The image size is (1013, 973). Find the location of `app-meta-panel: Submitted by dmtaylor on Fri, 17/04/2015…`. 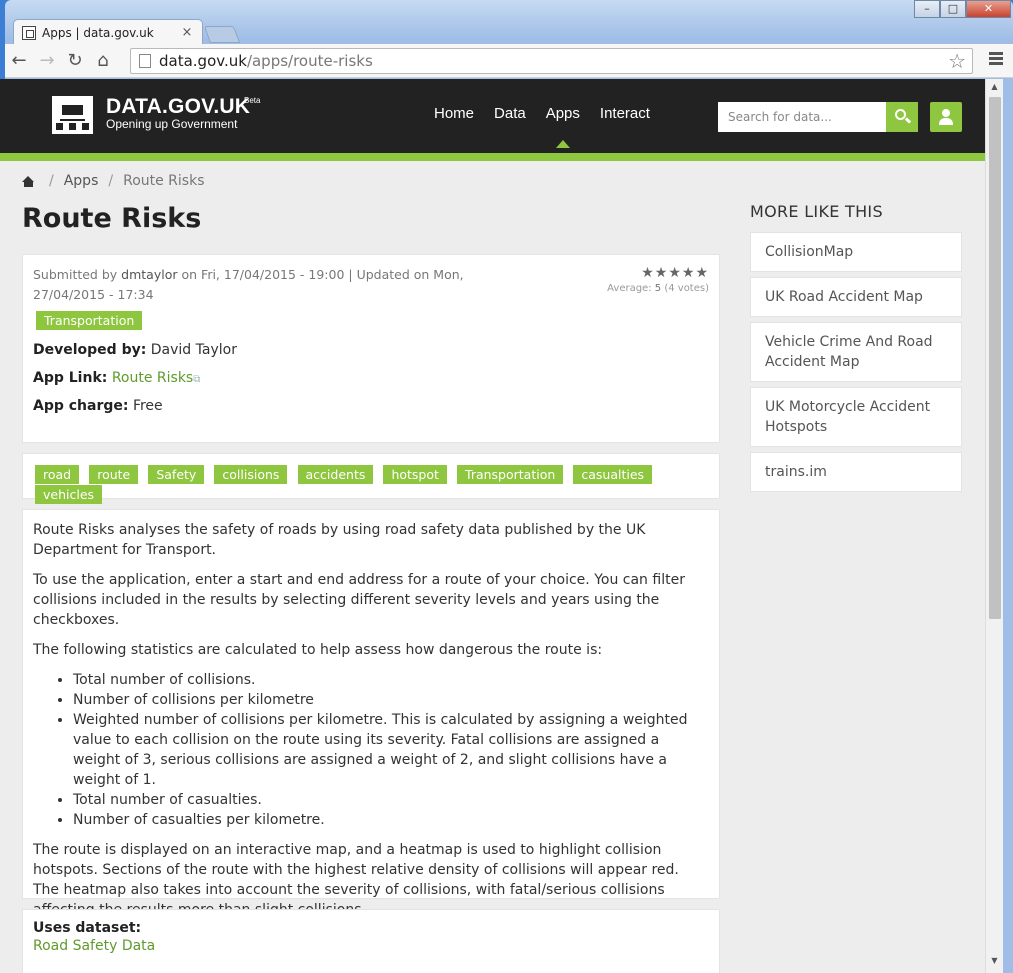

app-meta-panel: Submitted by dmtaylor on Fri, 17/04/2015… is located at coordinates (371, 348).